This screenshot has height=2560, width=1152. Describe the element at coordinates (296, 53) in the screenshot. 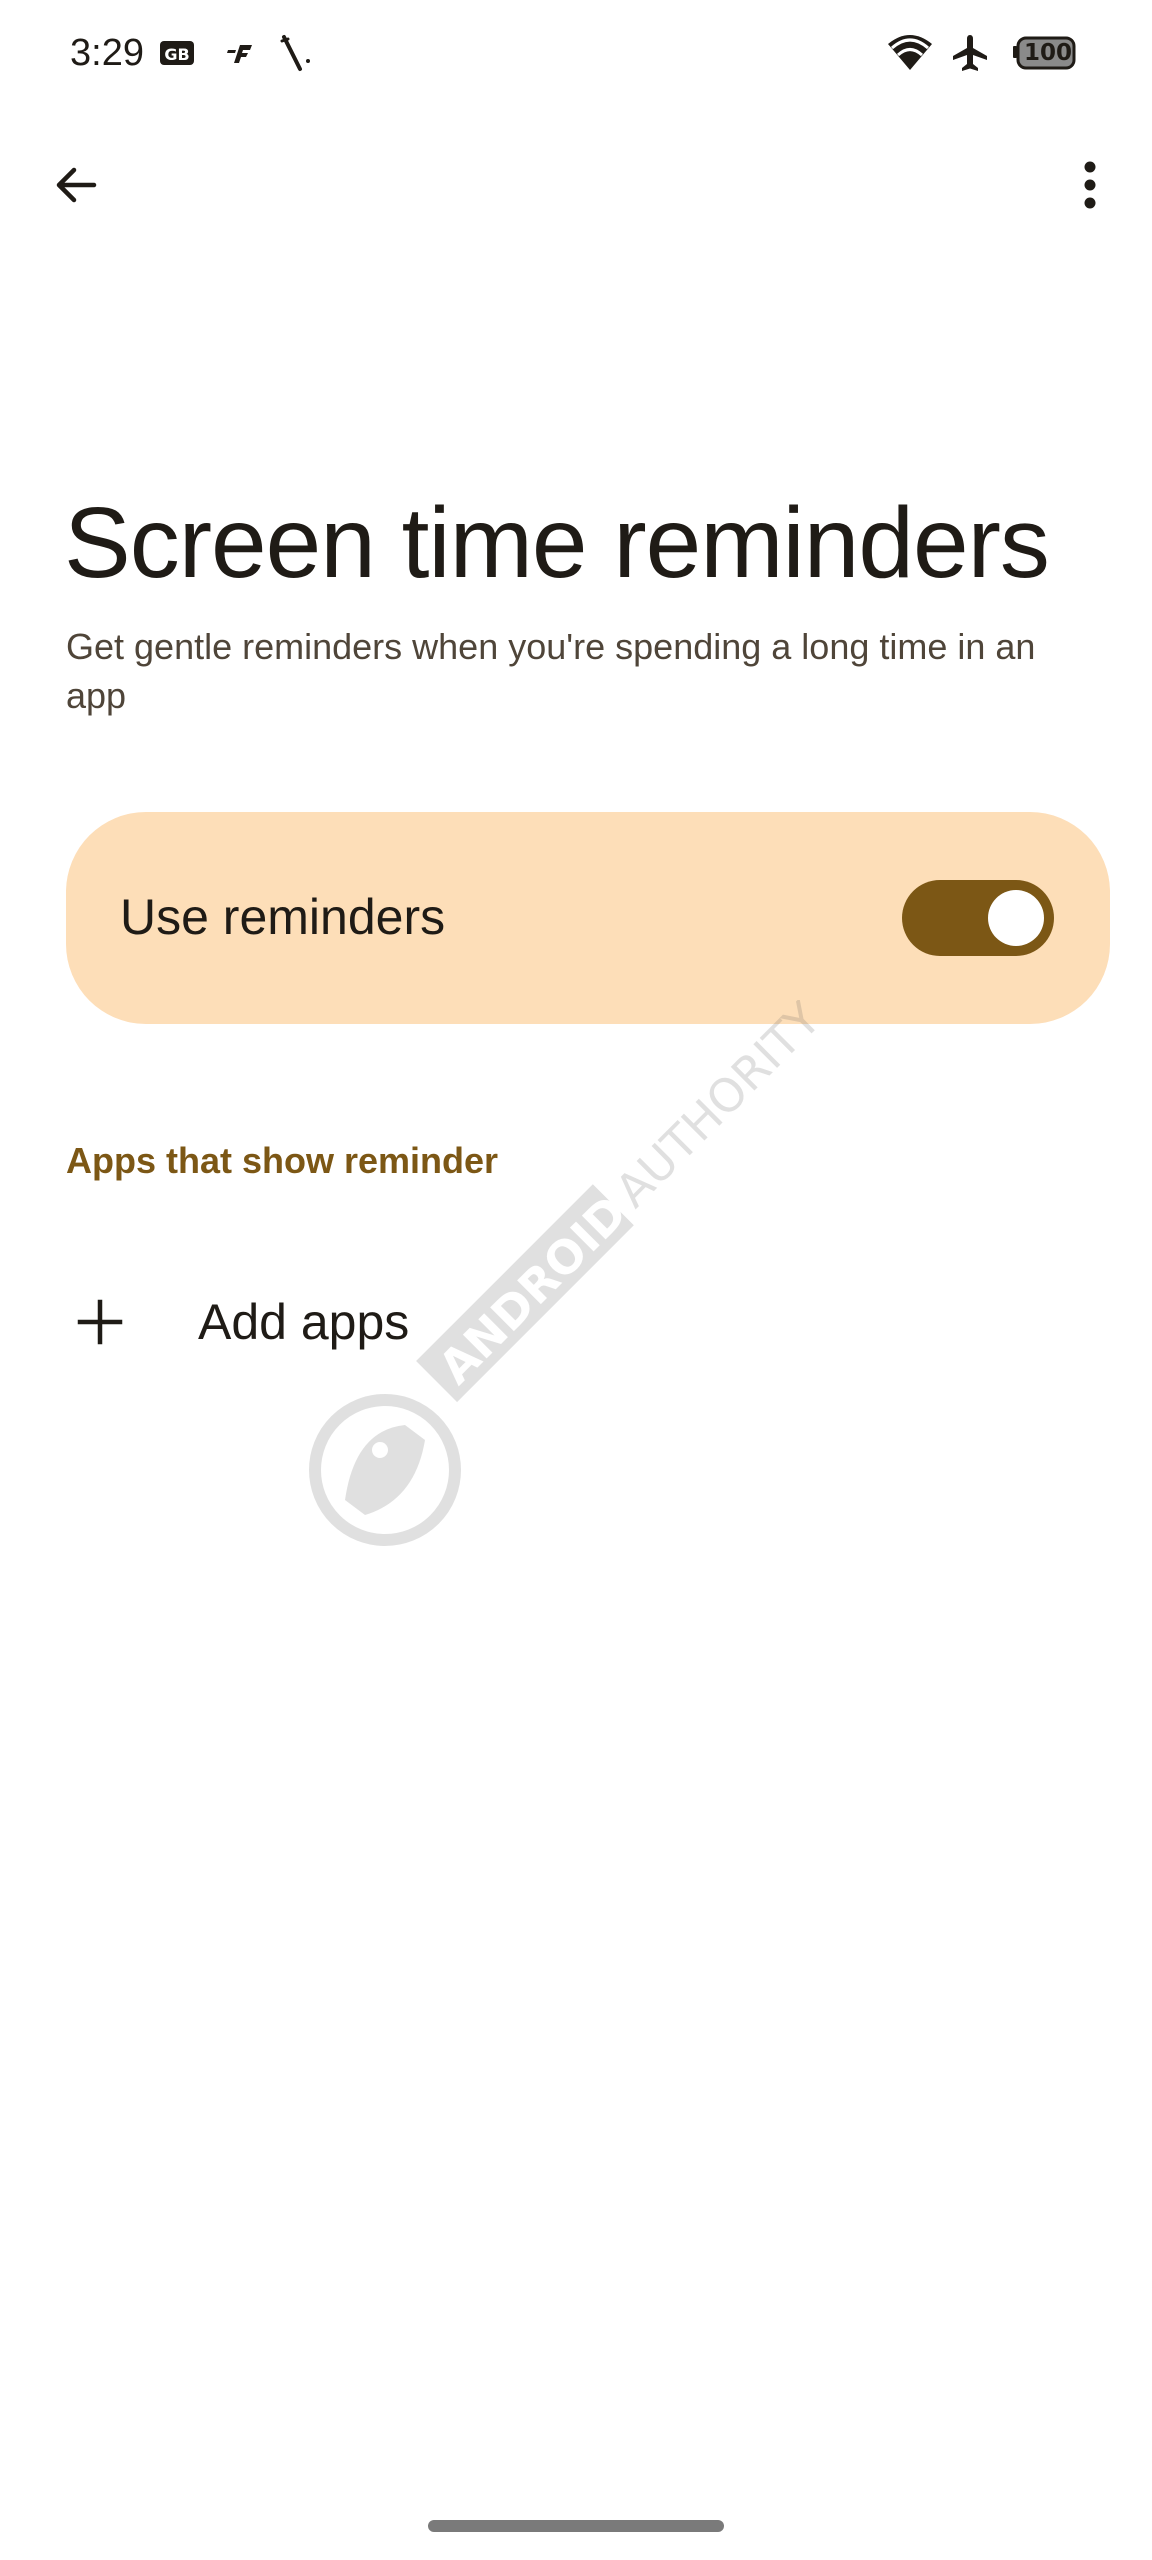

I see `slash-icon` at that location.